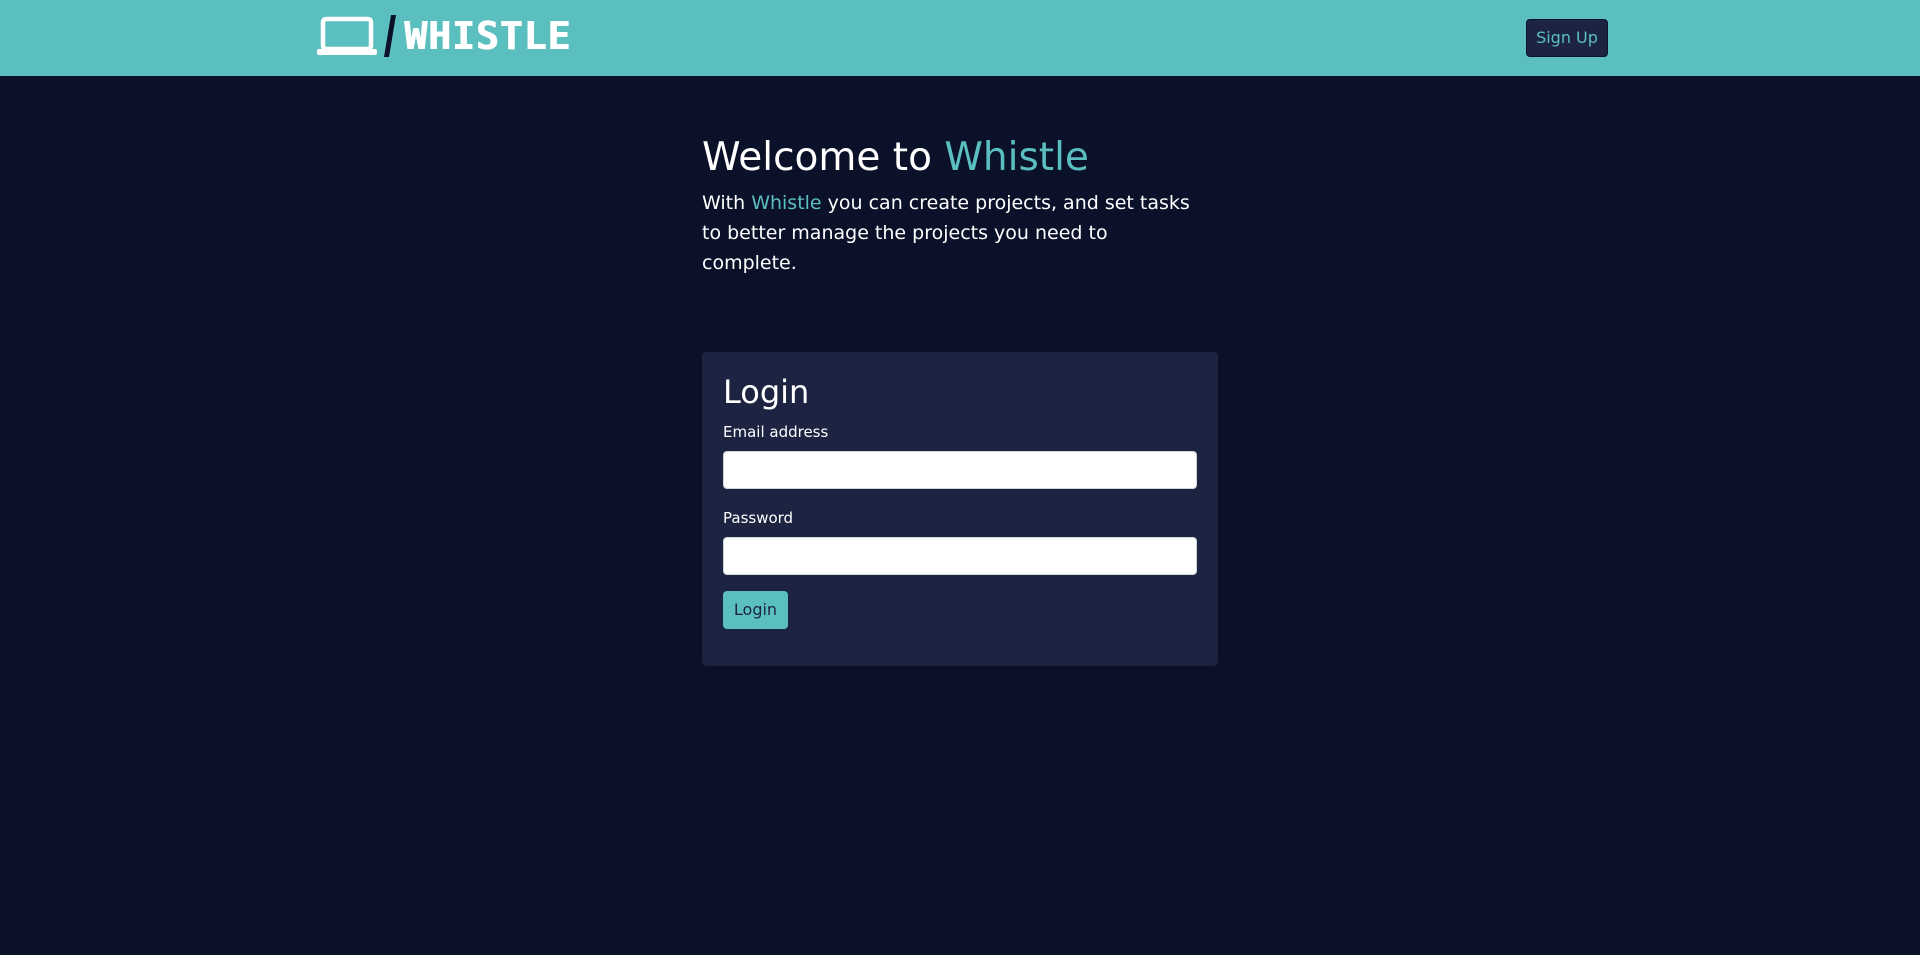  What do you see at coordinates (766, 392) in the screenshot?
I see `login-title: Login` at bounding box center [766, 392].